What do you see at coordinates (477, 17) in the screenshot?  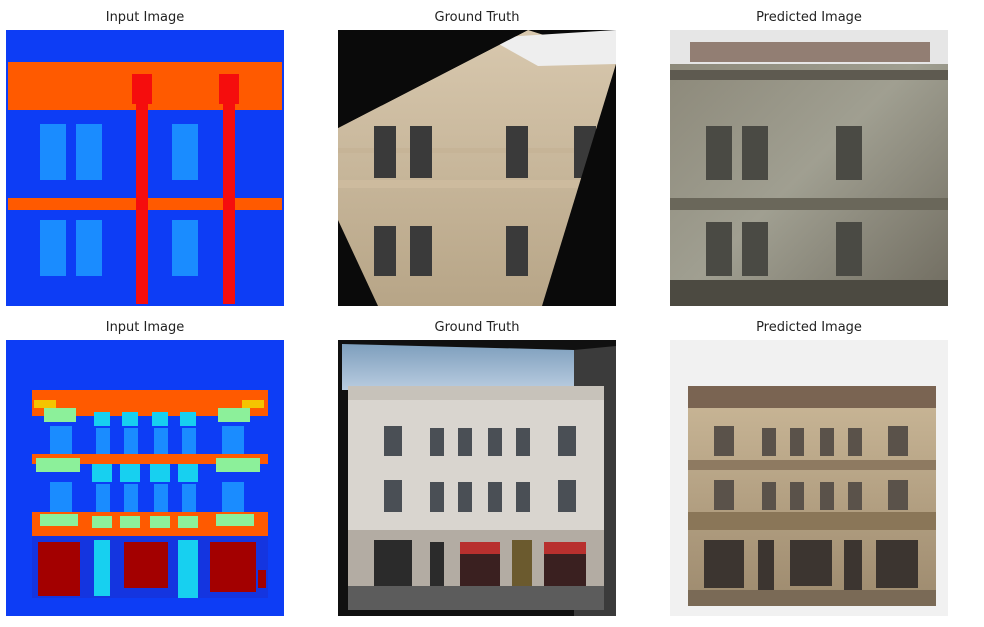 I see `panel-title-ground-truth-1: Ground Truth` at bounding box center [477, 17].